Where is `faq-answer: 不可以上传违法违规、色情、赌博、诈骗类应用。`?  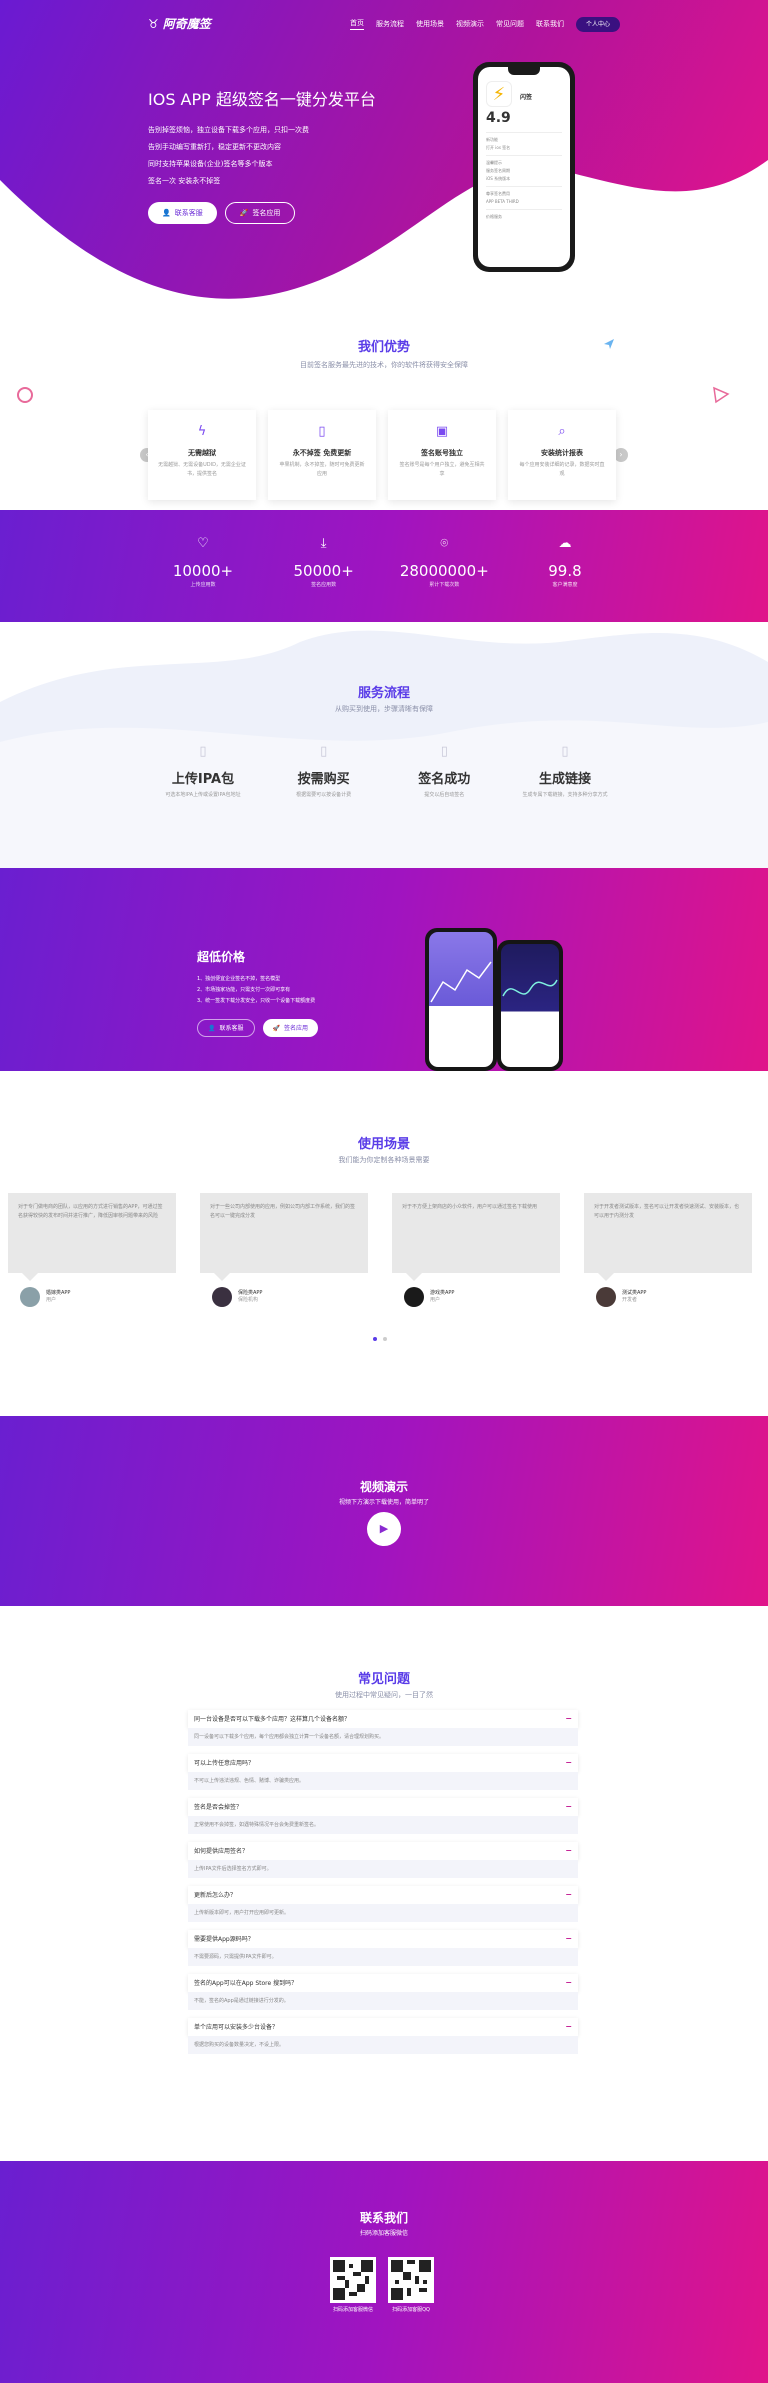 faq-answer: 不可以上传违法违规、色情、赌博、诈骗类应用。 is located at coordinates (383, 1781).